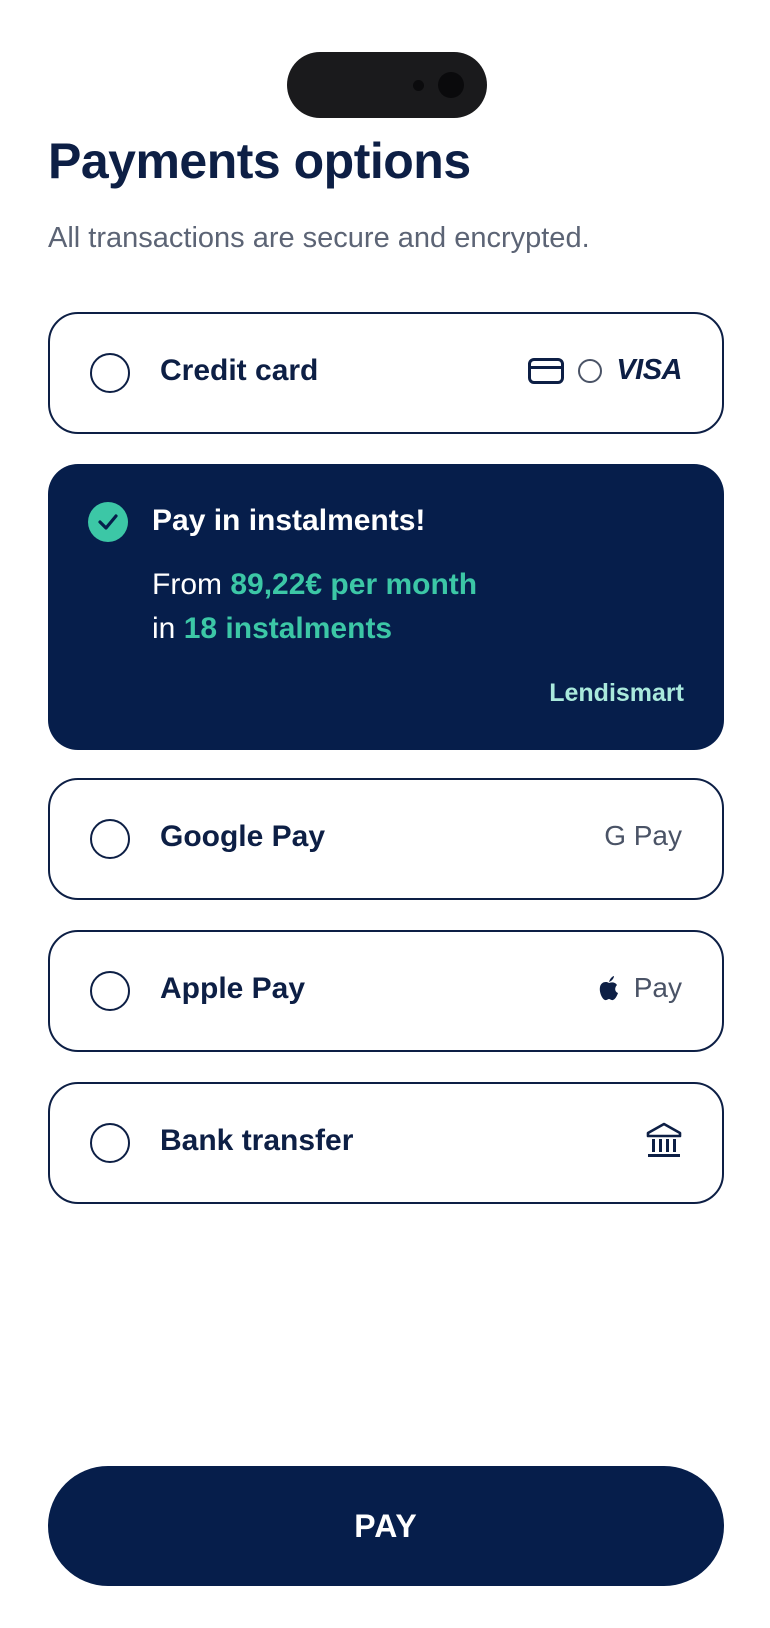 This screenshot has width=770, height=1628. What do you see at coordinates (418, 85) in the screenshot?
I see `sensor-dot` at bounding box center [418, 85].